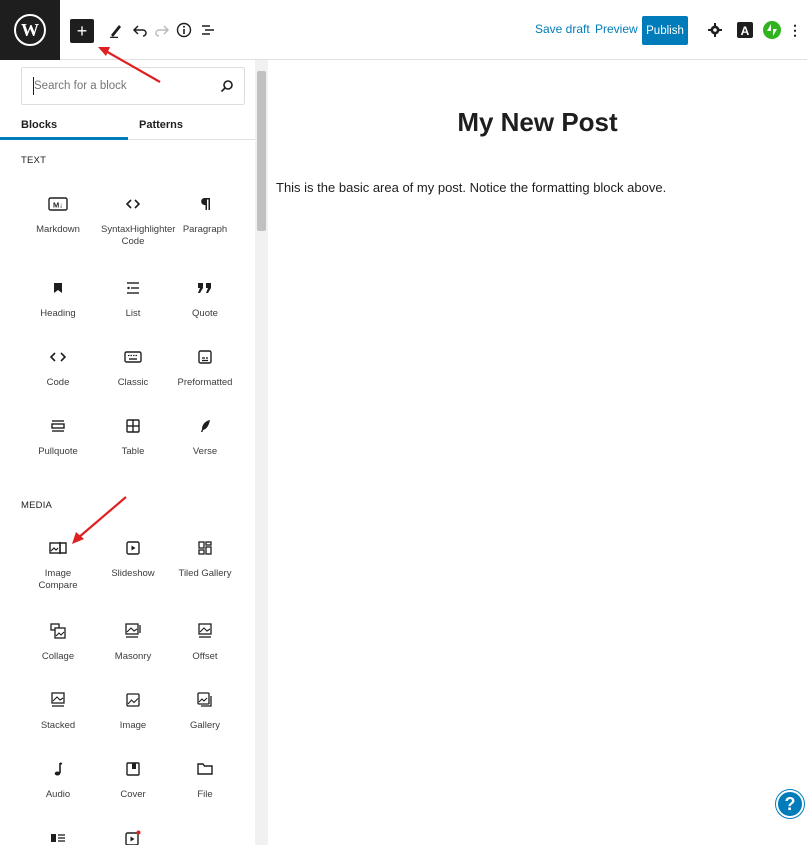 This screenshot has width=807, height=845. I want to click on block-search-input: Search for a block, so click(133, 86).